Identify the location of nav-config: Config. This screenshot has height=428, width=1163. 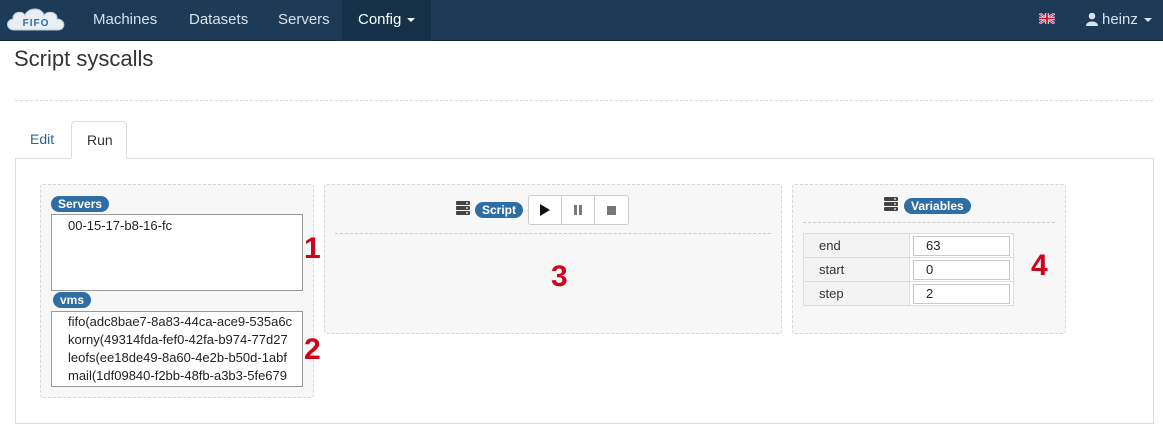
(387, 20).